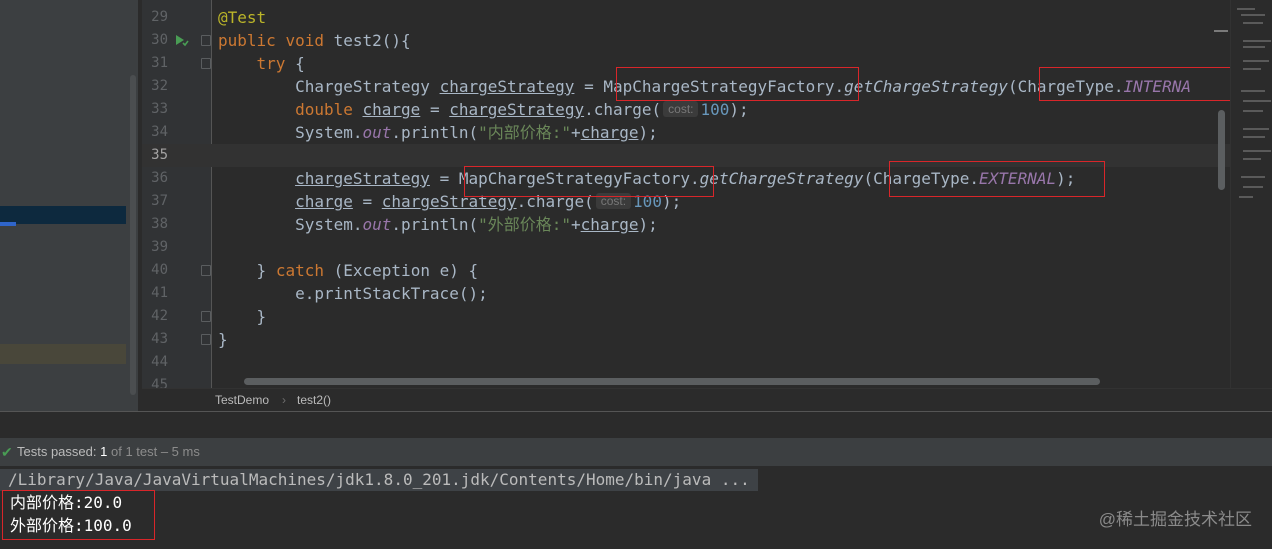 This screenshot has width=1272, height=549. What do you see at coordinates (686, 17) in the screenshot?
I see `code-line-29: 29 @Test` at bounding box center [686, 17].